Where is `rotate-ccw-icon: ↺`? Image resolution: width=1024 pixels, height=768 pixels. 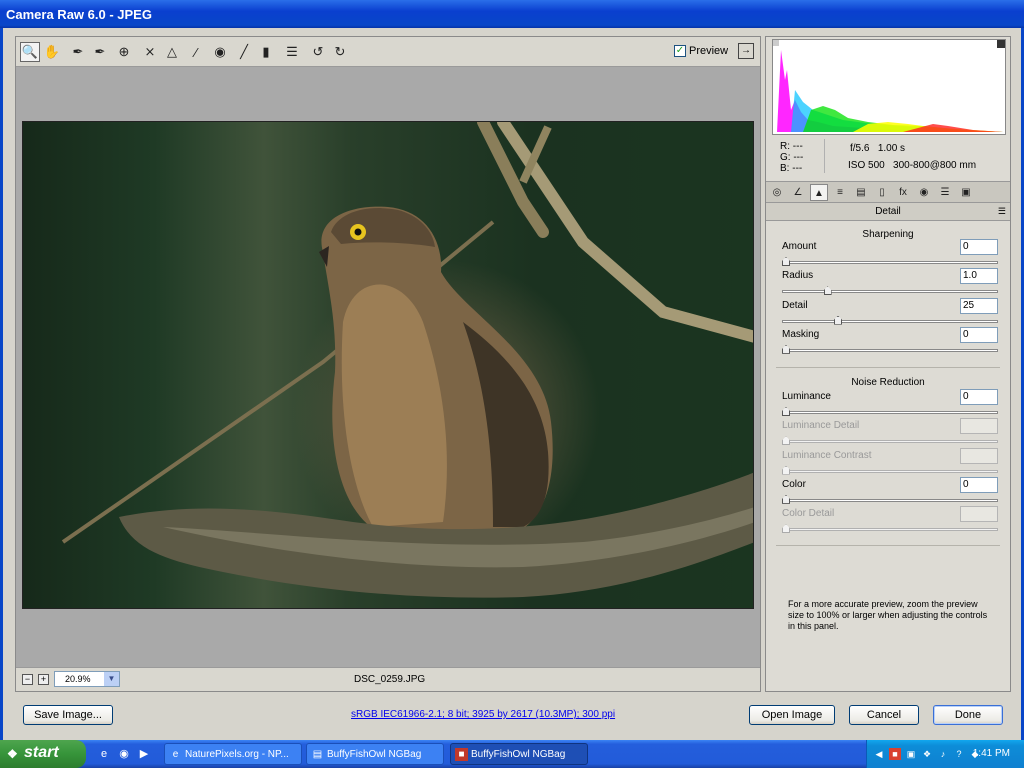 rotate-ccw-icon: ↺ is located at coordinates (318, 52).